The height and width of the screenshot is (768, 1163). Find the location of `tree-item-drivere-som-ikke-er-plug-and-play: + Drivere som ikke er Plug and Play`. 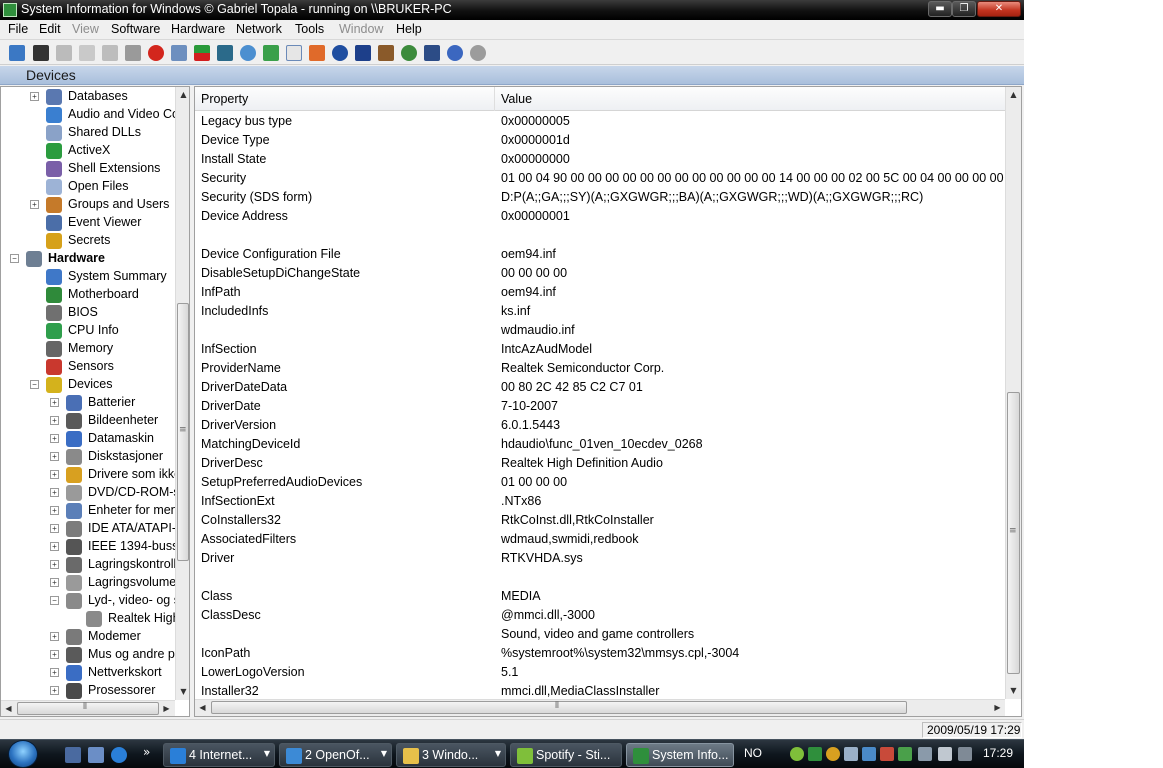

tree-item-drivere-som-ikke-er-plug-and-play: + Drivere som ikke er Plug and Play is located at coordinates (88, 475).